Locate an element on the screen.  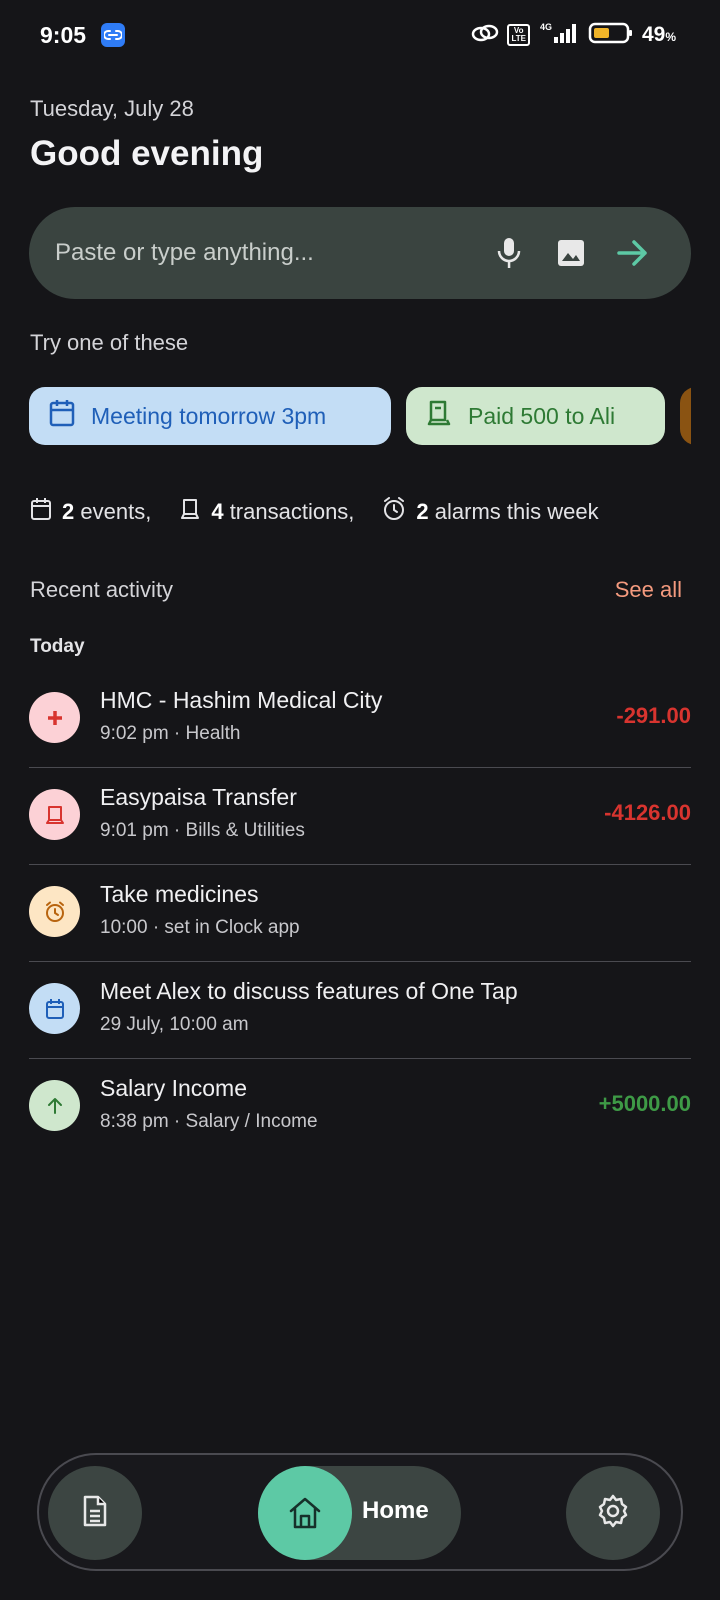
summary-transactions: 4 transactions, is located at coordinates (266, 512).